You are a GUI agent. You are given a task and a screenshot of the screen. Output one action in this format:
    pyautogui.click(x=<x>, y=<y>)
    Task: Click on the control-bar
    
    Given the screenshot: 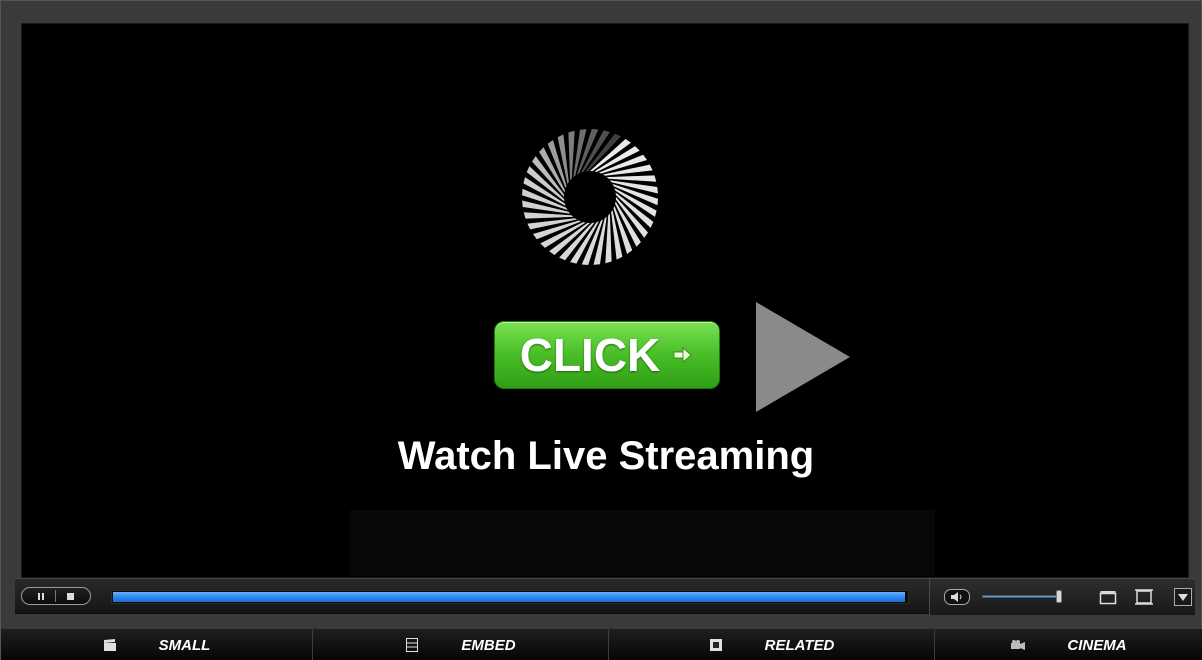 What is the action you would take?
    pyautogui.click(x=605, y=596)
    